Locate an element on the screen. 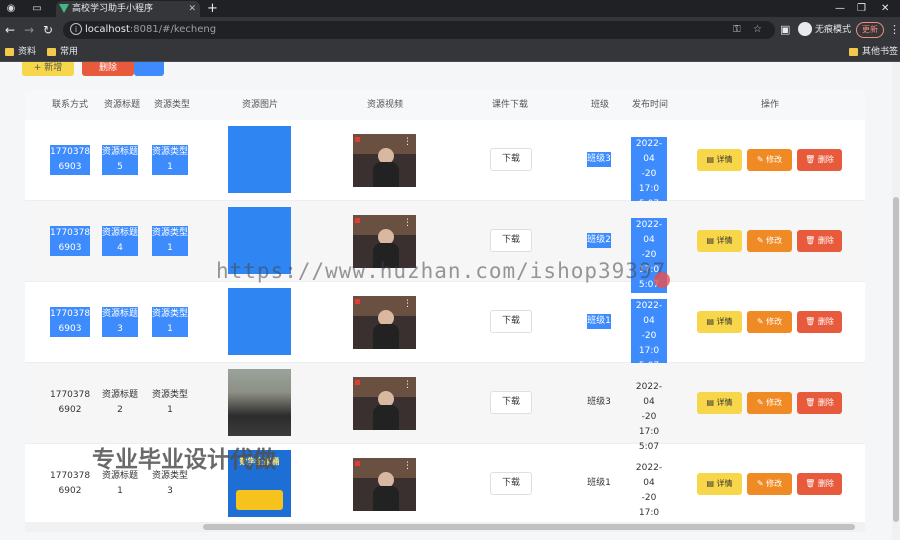 The image size is (900, 540). horizontal-scrollbar is located at coordinates (445, 527).